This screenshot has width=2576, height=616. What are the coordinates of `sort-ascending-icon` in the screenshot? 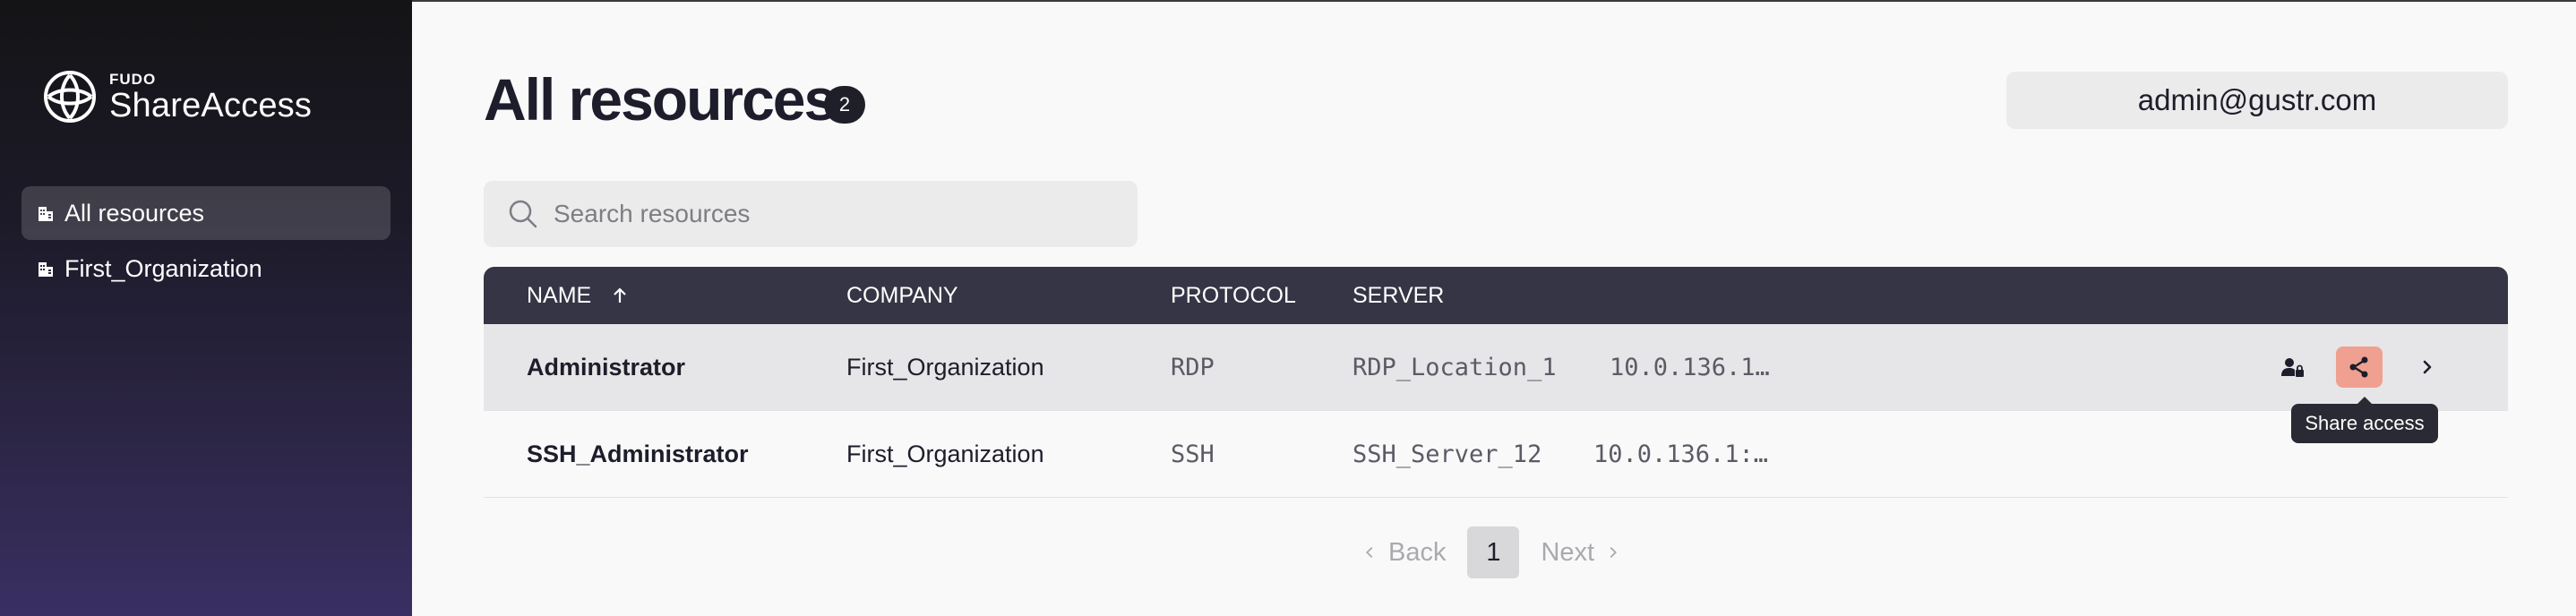 It's located at (620, 295).